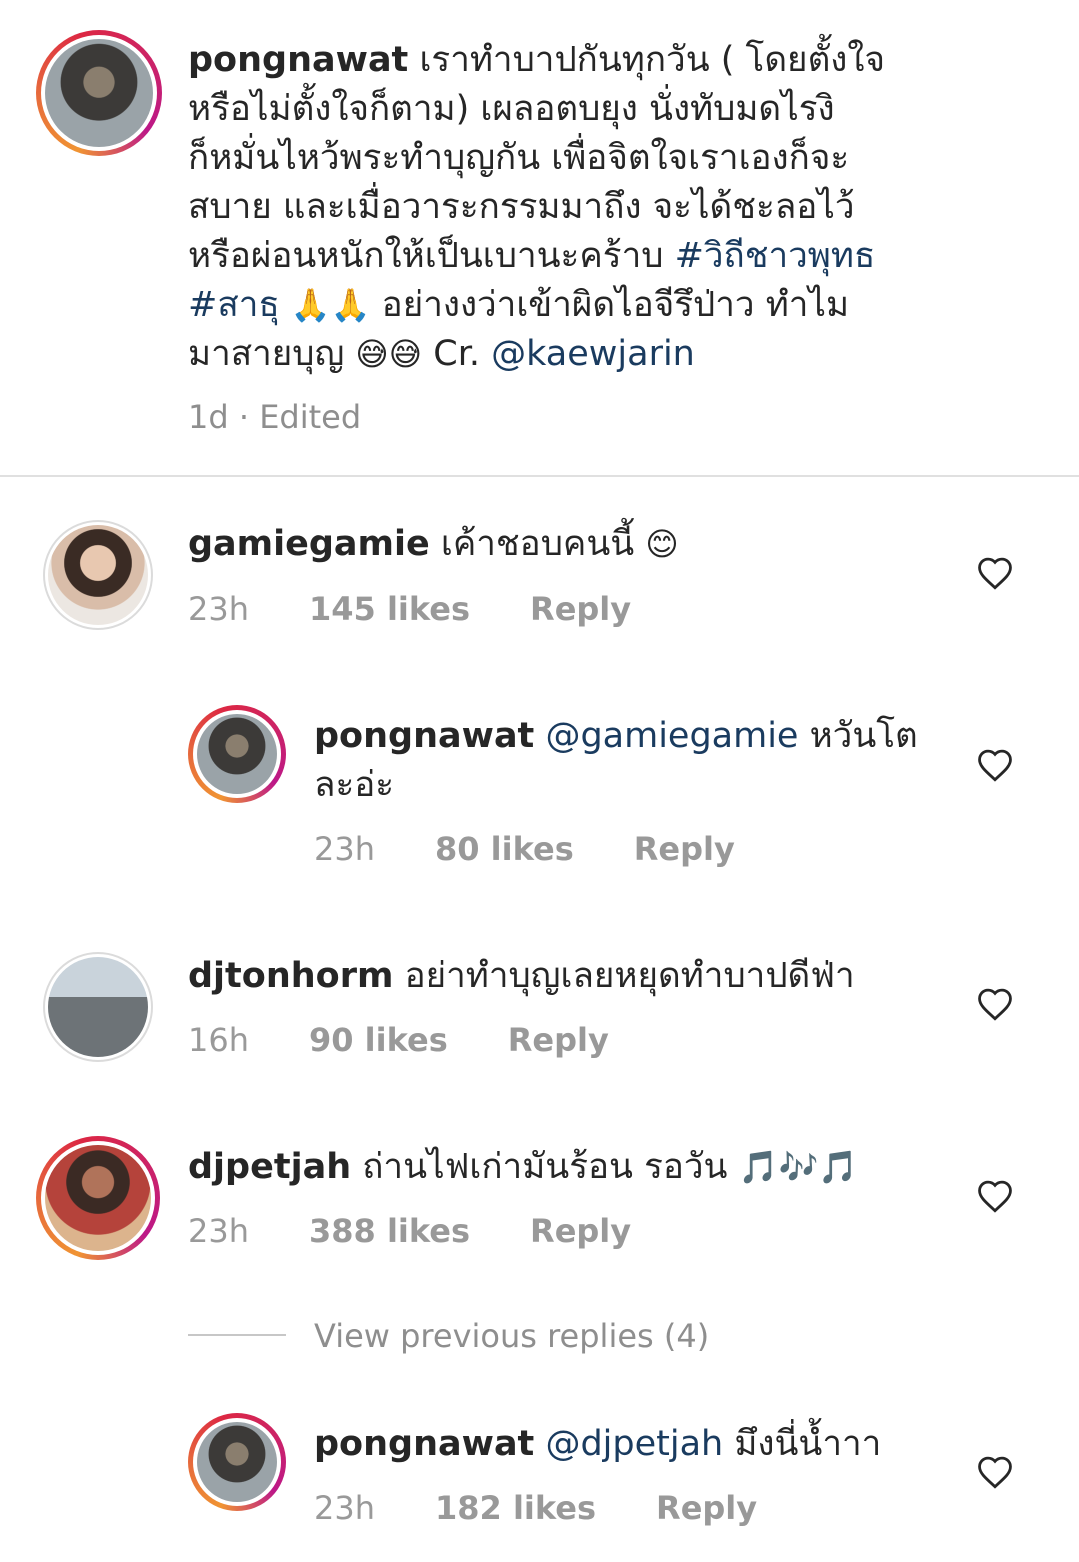 The height and width of the screenshot is (1562, 1079). I want to click on reply-meta: 23h 80 likes Reply, so click(554, 849).